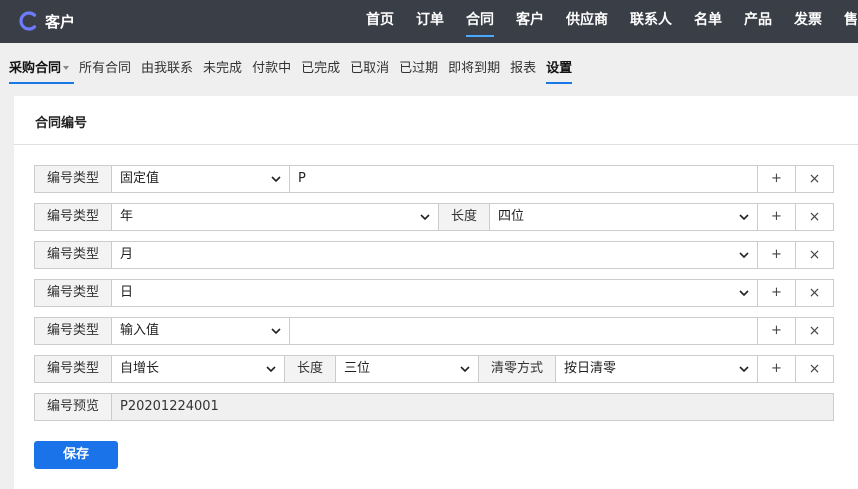 The image size is (858, 489). Describe the element at coordinates (271, 70) in the screenshot. I see `subnav-paying: 付款中` at that location.